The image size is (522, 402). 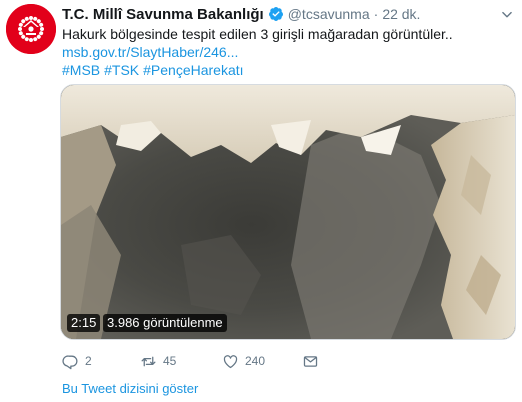 I want to click on video-views-badge: 3.986 görüntülenme, so click(x=165, y=323).